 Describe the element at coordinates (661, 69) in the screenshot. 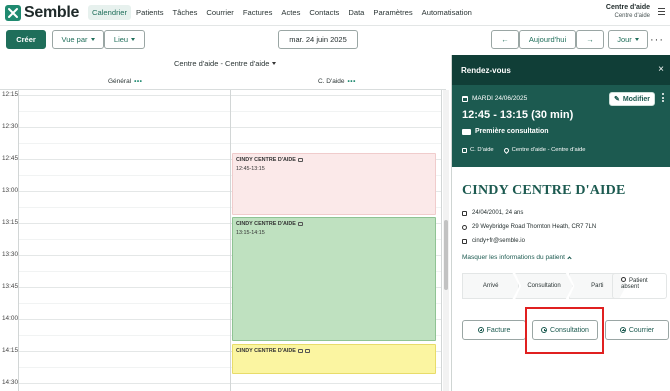

I see `close-icon: ×` at that location.